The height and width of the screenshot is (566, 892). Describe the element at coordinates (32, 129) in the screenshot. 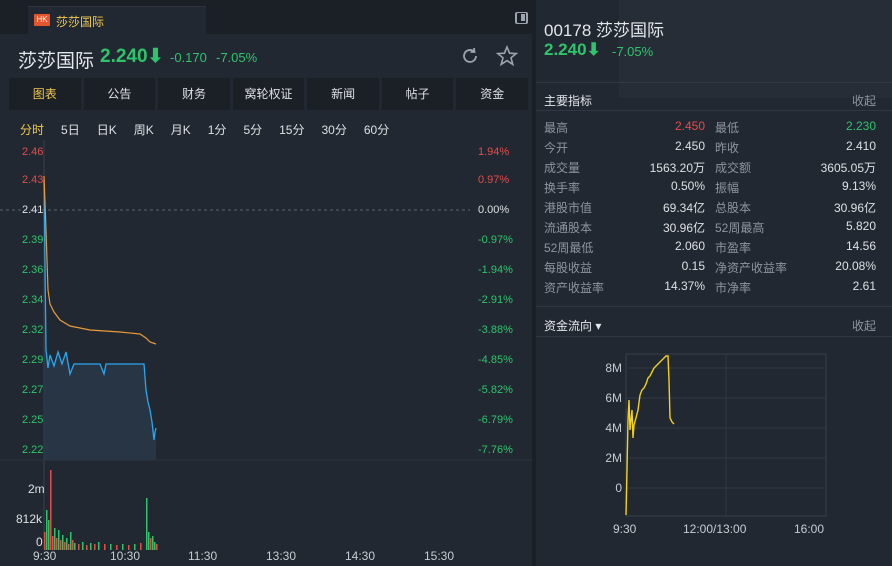

I see `period-intraday: 分时` at that location.